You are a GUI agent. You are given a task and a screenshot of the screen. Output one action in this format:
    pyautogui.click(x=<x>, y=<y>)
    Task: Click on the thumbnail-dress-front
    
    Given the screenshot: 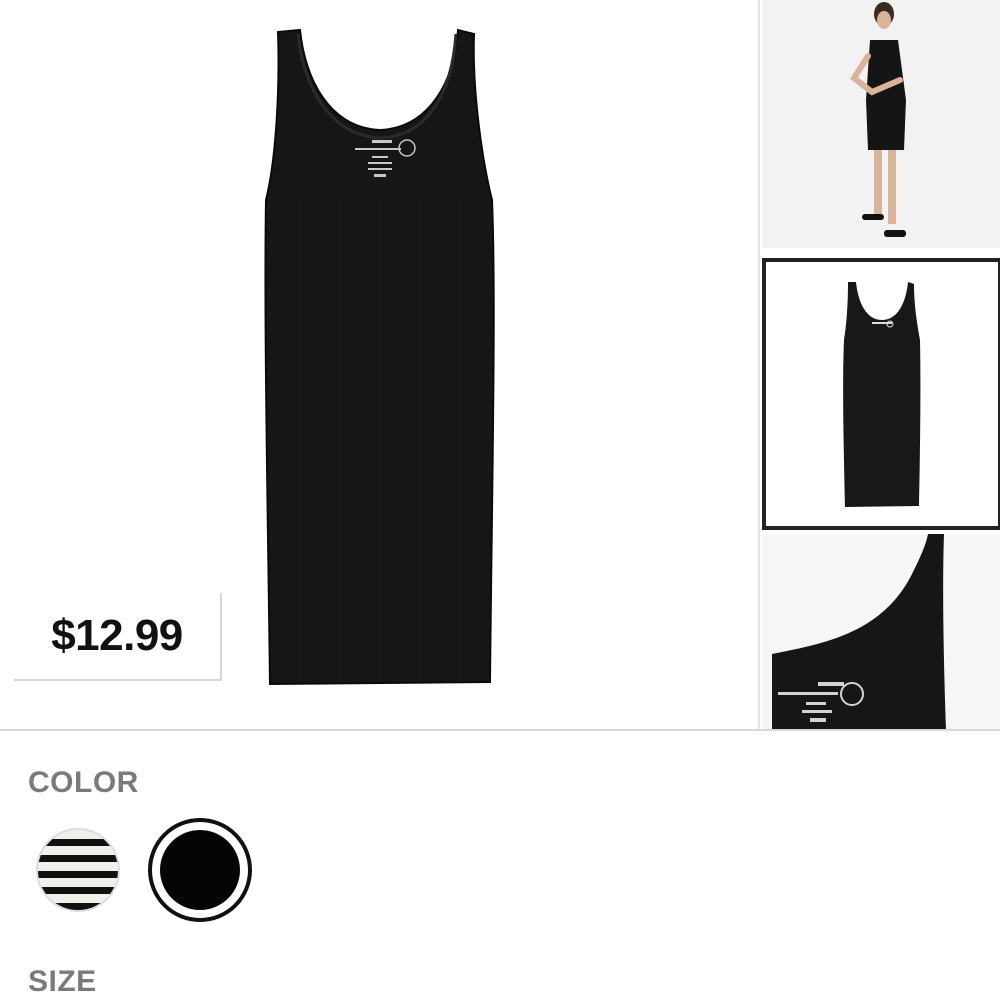 What is the action you would take?
    pyautogui.click(x=881, y=394)
    